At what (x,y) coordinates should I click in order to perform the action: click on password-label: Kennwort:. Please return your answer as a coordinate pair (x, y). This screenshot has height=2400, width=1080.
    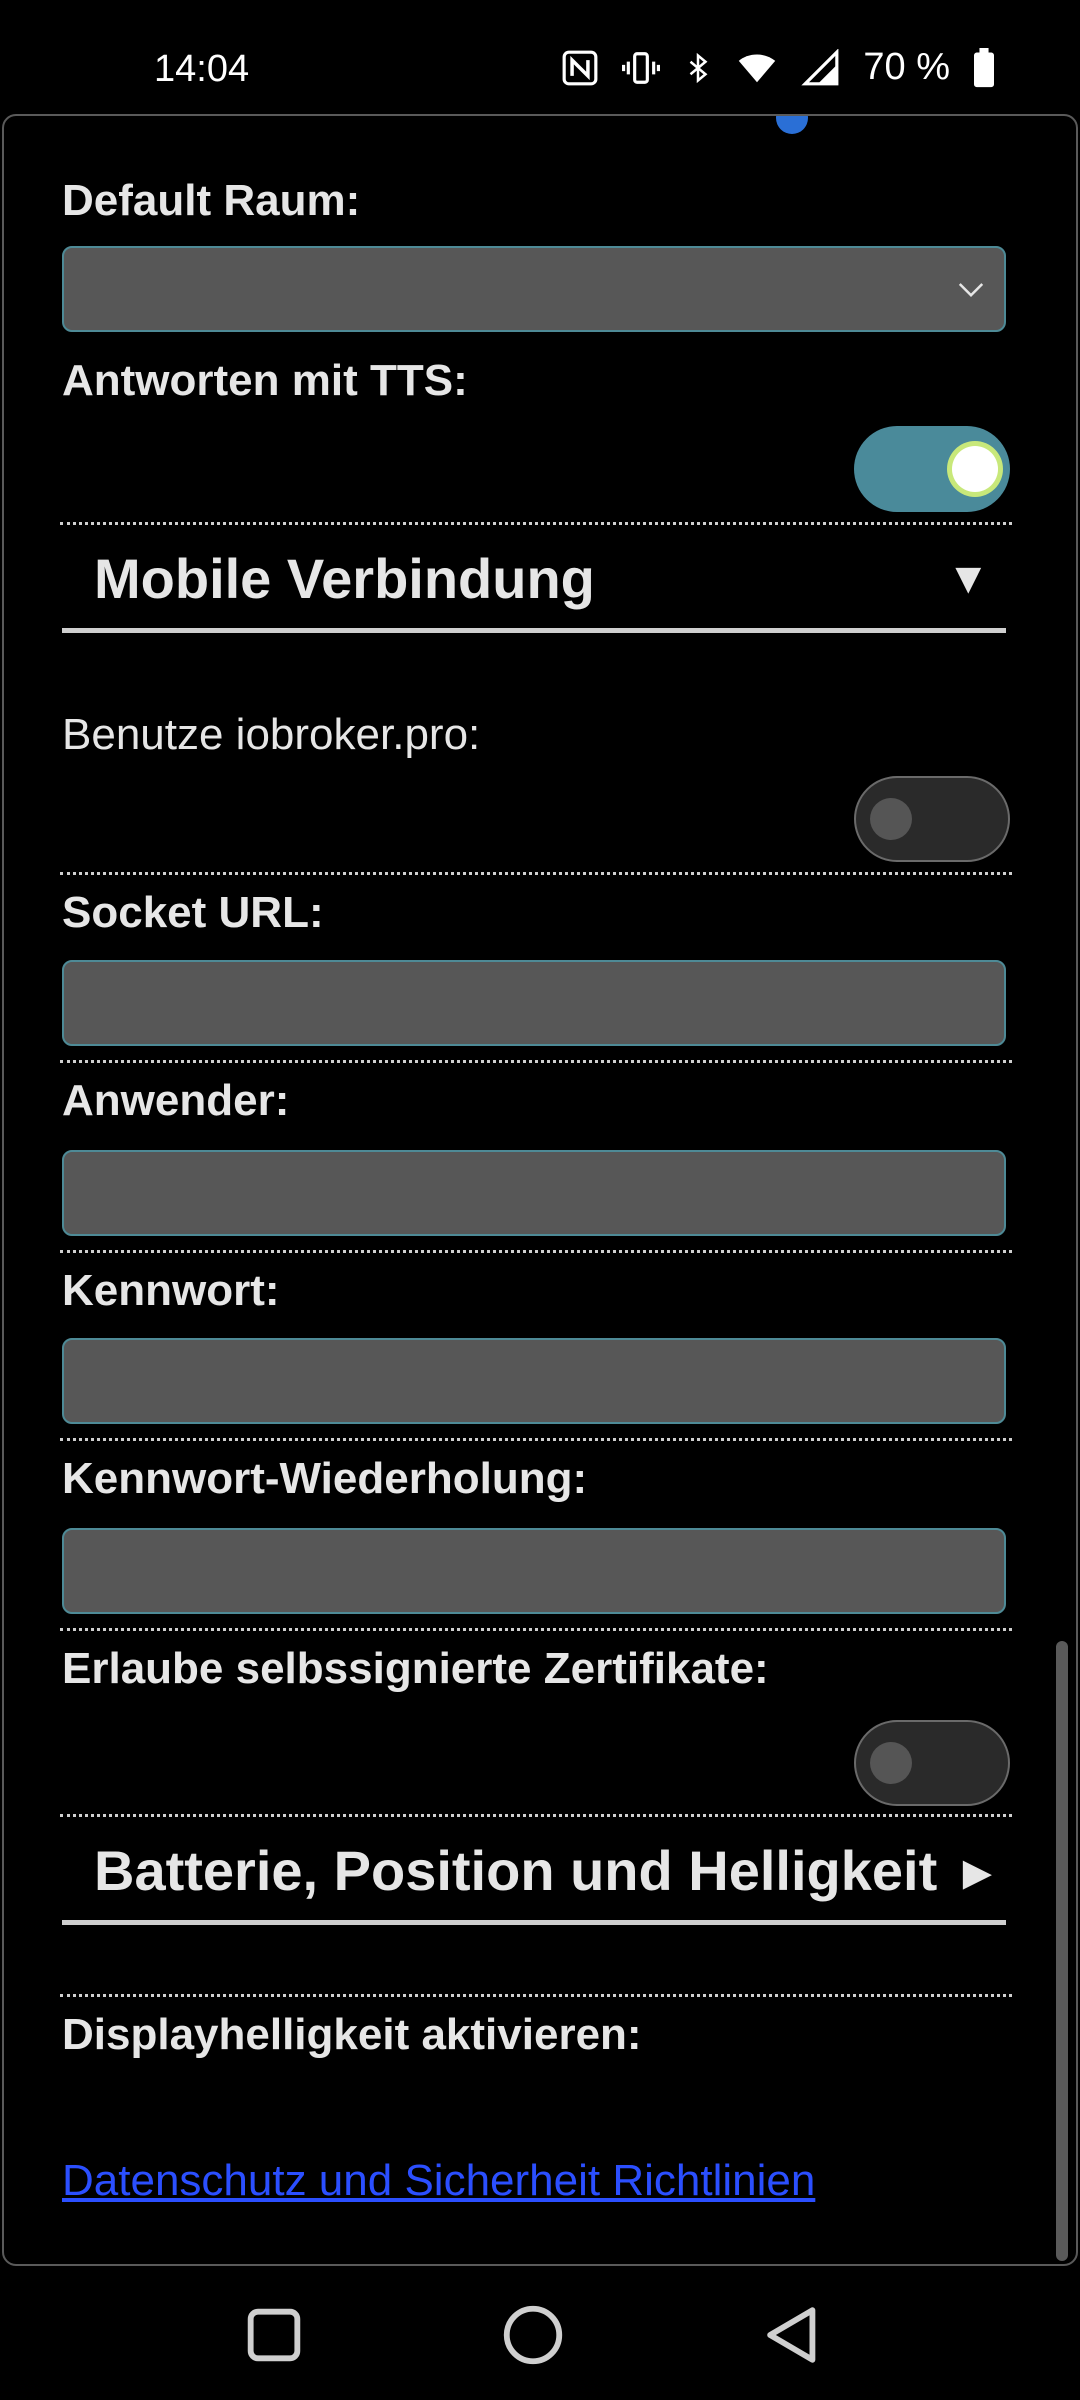
    Looking at the image, I should click on (171, 1290).